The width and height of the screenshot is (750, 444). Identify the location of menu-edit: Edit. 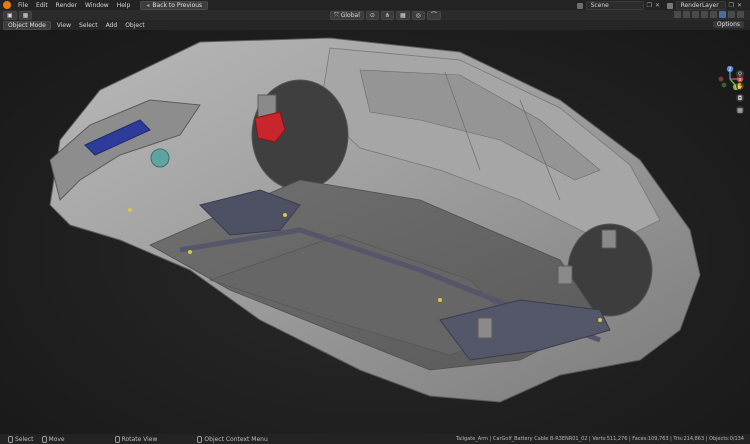
(42, 5).